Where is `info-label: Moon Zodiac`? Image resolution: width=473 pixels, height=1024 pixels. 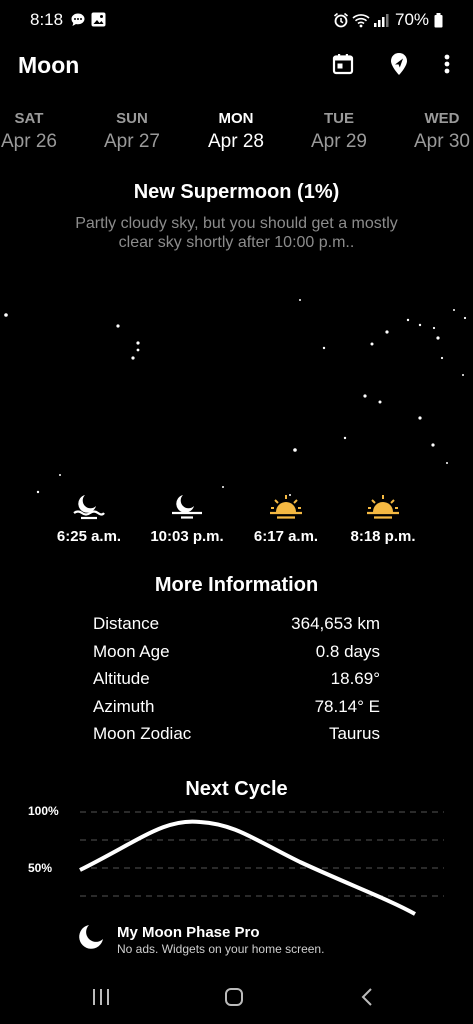 info-label: Moon Zodiac is located at coordinates (142, 733).